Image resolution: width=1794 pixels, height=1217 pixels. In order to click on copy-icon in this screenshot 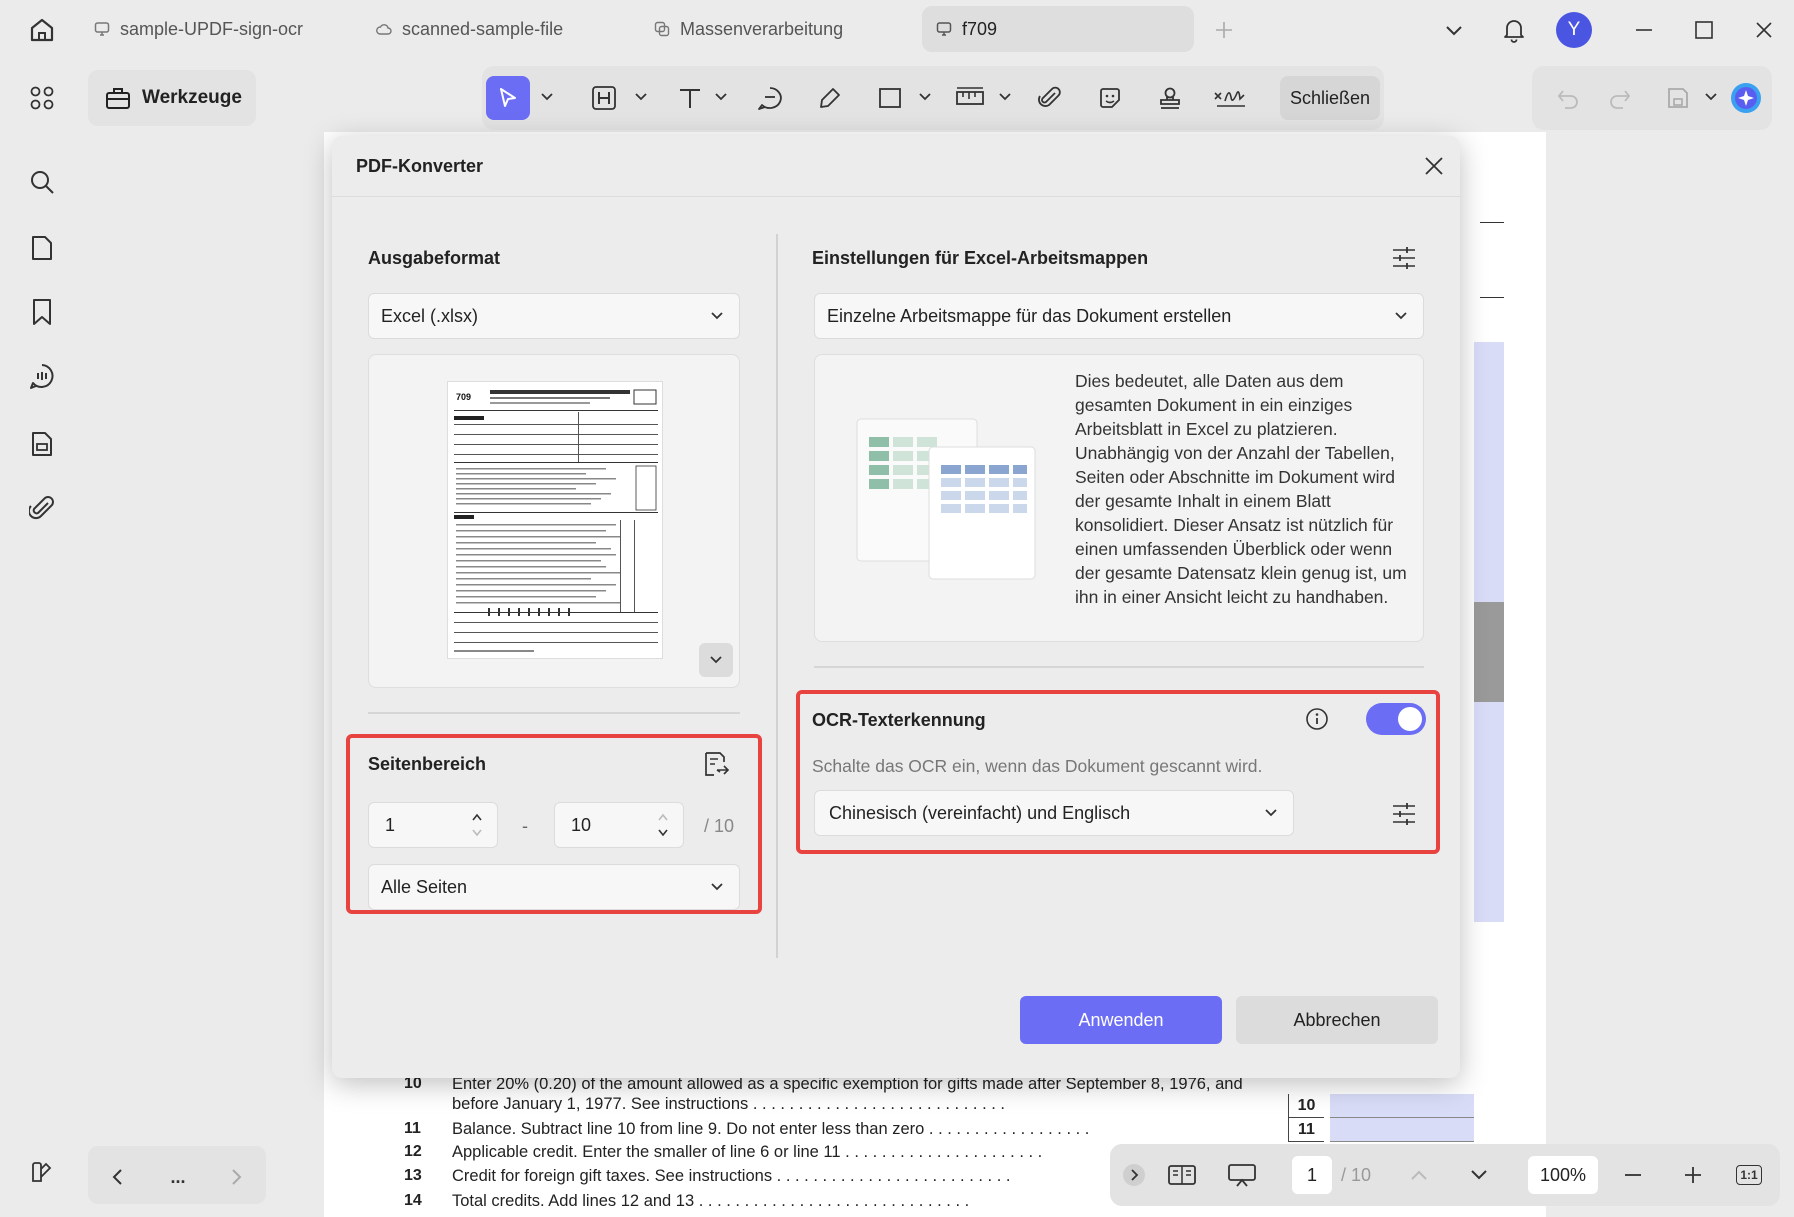, I will do `click(663, 29)`.